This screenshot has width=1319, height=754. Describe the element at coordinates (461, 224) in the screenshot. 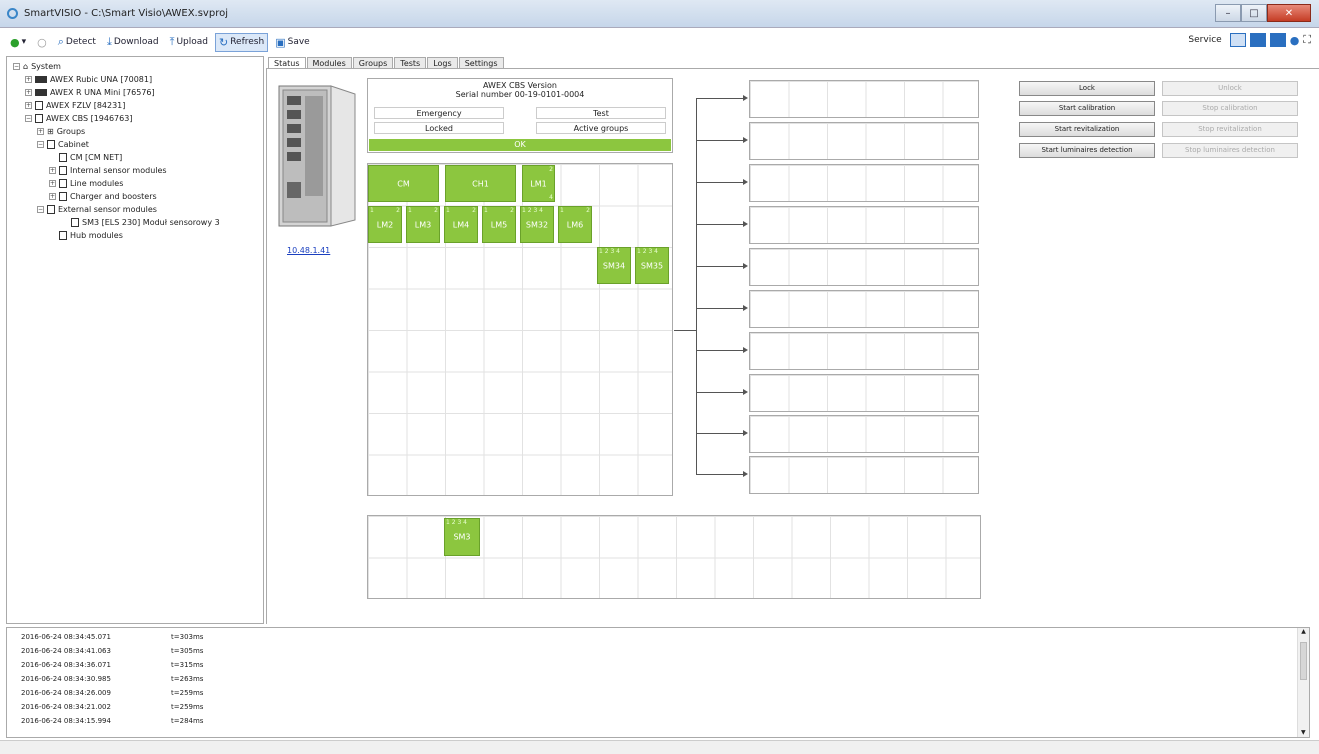

I see `module-lm4: 1 2 LM4` at that location.